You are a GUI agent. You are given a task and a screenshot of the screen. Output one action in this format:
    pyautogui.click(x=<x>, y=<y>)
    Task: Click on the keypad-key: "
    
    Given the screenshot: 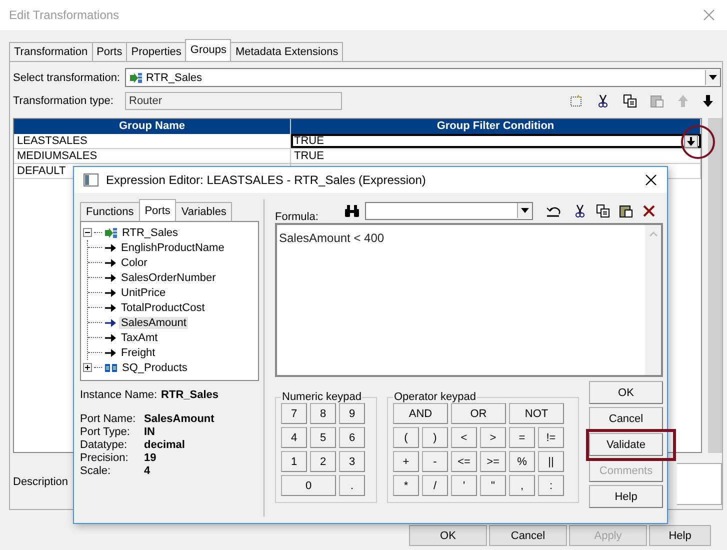 What is the action you would take?
    pyautogui.click(x=493, y=485)
    